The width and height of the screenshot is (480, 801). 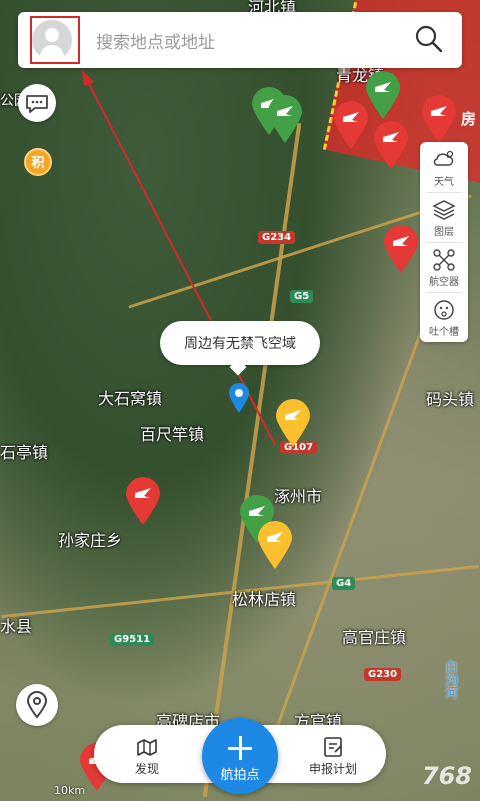 I want to click on drone-button: 航空器, so click(x=444, y=267).